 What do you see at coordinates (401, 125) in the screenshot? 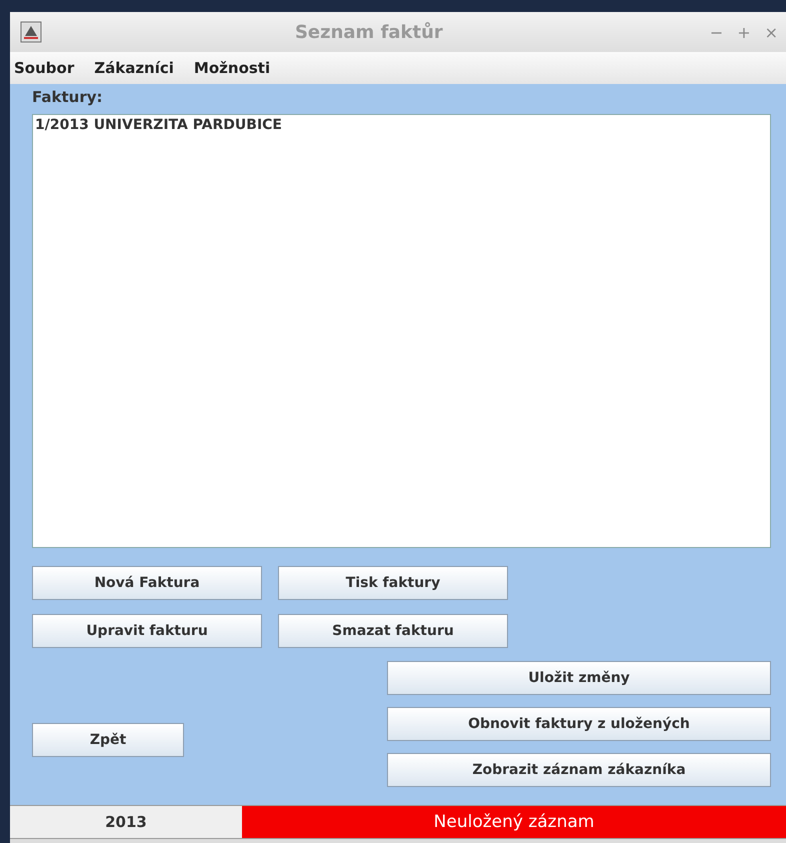
I see `invoice-item: 1/2013 UNIVERZITA PARDUBICE` at bounding box center [401, 125].